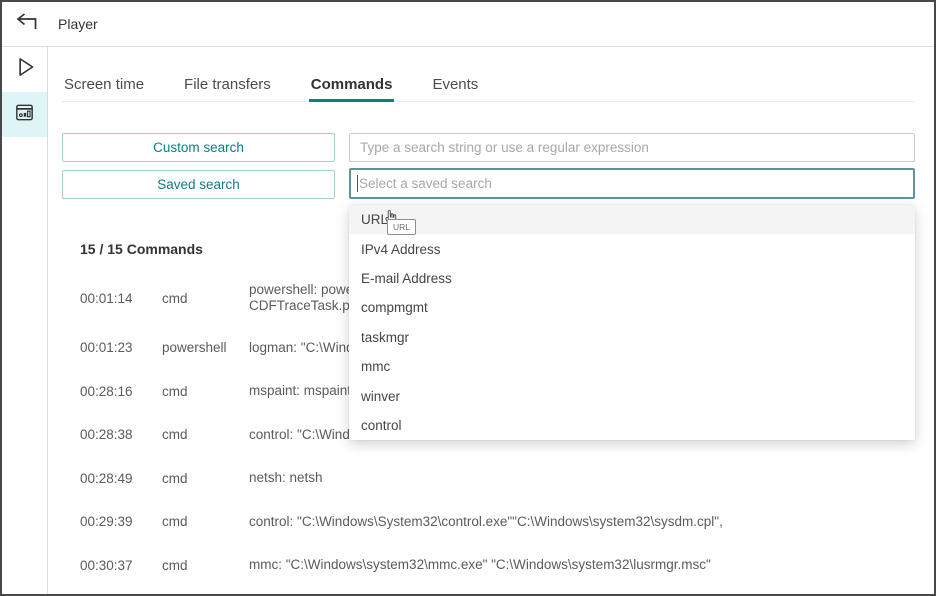 The image size is (936, 596). What do you see at coordinates (376, 367) in the screenshot?
I see `saved-search-option-label: mmc` at bounding box center [376, 367].